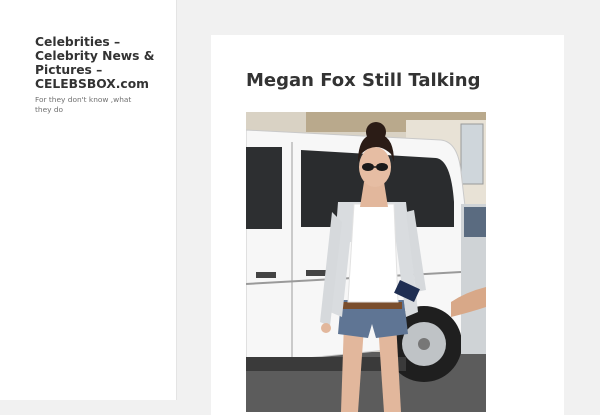 The image size is (600, 415). I want to click on site-description: For they don't know ,what they do, so click(83, 104).